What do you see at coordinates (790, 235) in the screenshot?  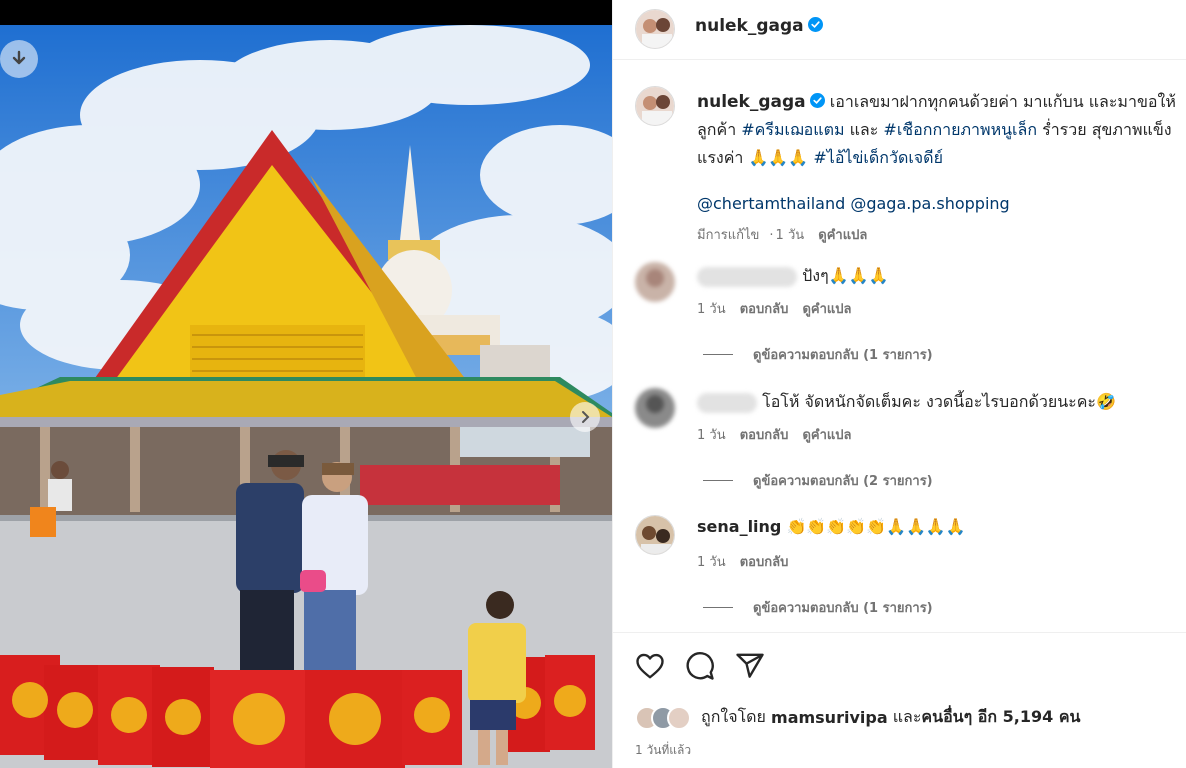 I see `caption-time: 1 วัน` at bounding box center [790, 235].